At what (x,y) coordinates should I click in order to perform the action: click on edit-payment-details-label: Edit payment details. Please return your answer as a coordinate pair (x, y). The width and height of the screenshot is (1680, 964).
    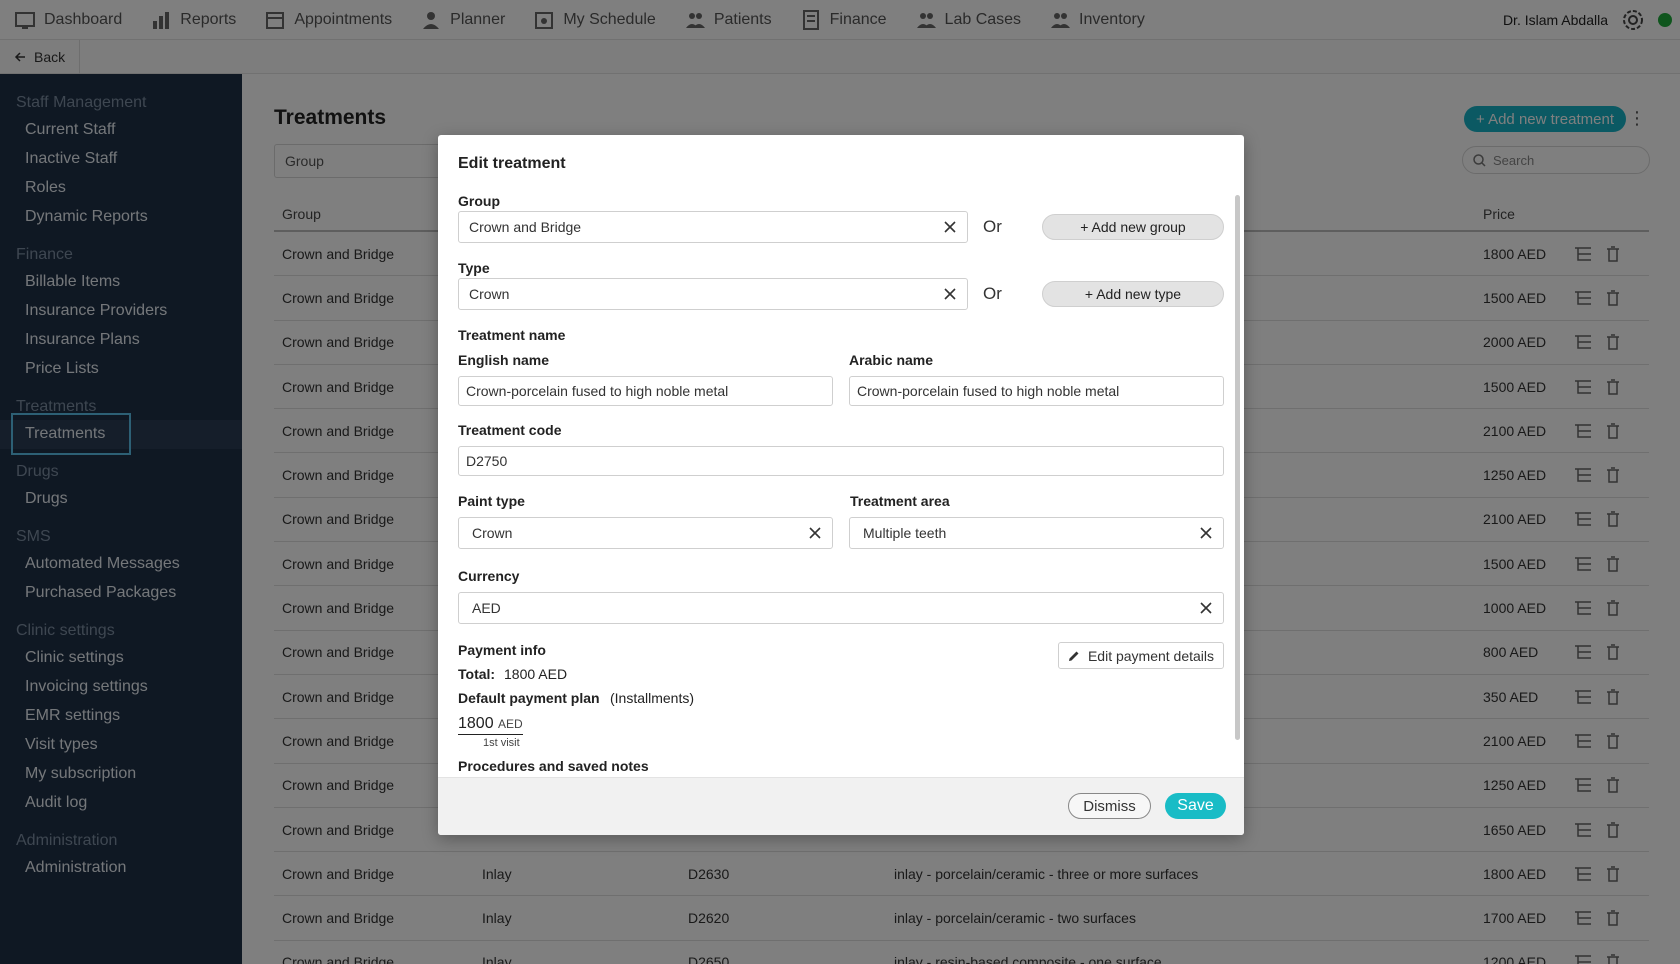
    Looking at the image, I should click on (1151, 655).